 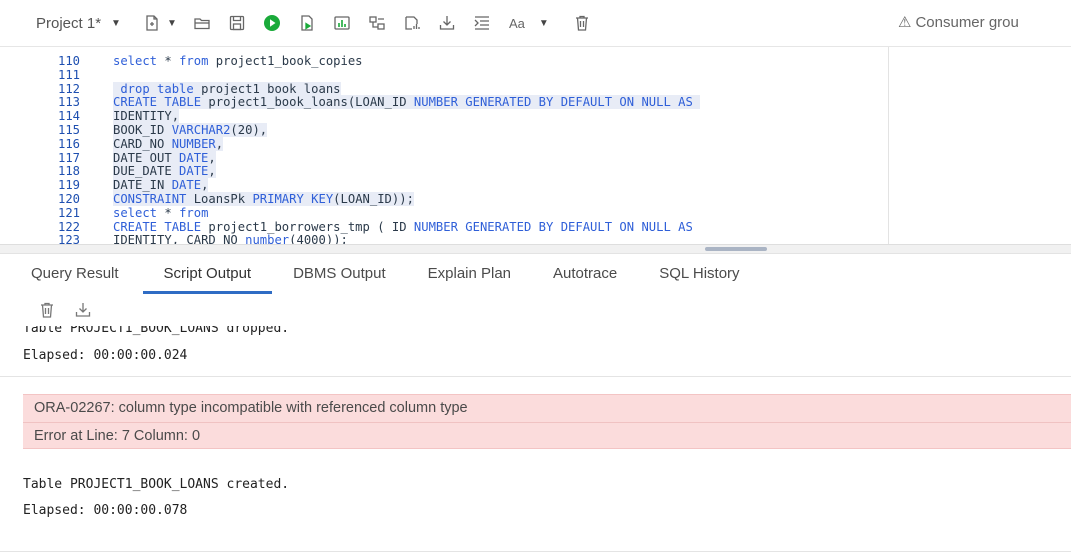 I want to click on tab-explain-plan: Explain Plan, so click(x=469, y=274).